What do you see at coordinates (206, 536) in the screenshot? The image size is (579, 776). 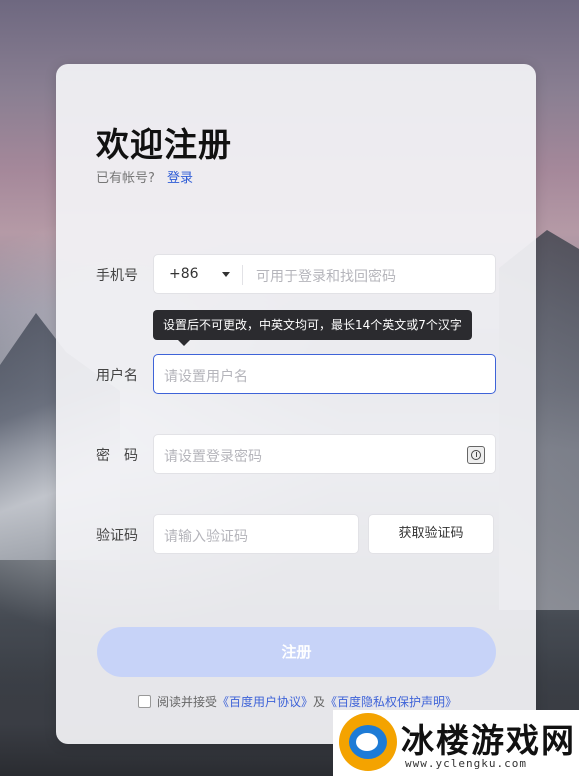 I see `code-input-placeholder: 请输入验证码` at bounding box center [206, 536].